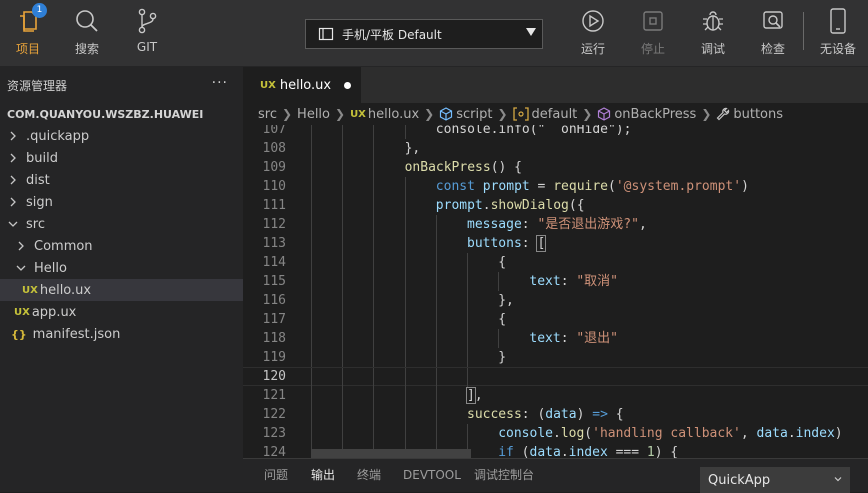 Image resolution: width=868 pixels, height=493 pixels. I want to click on code-text: buttons: [, so click(507, 243).